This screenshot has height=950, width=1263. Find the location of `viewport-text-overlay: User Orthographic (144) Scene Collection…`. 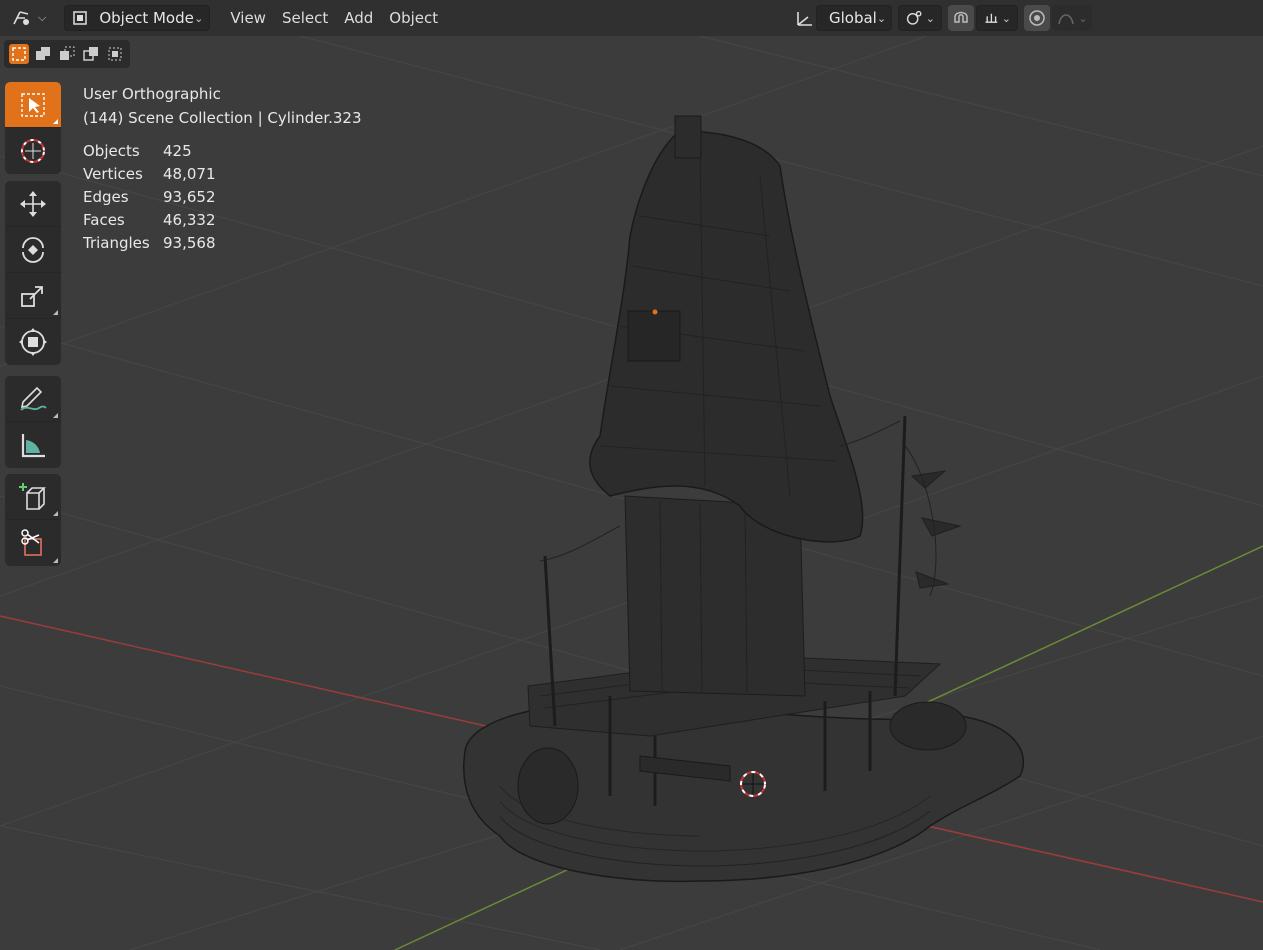

viewport-text-overlay: User Orthographic (144) Scene Collection… is located at coordinates (222, 168).